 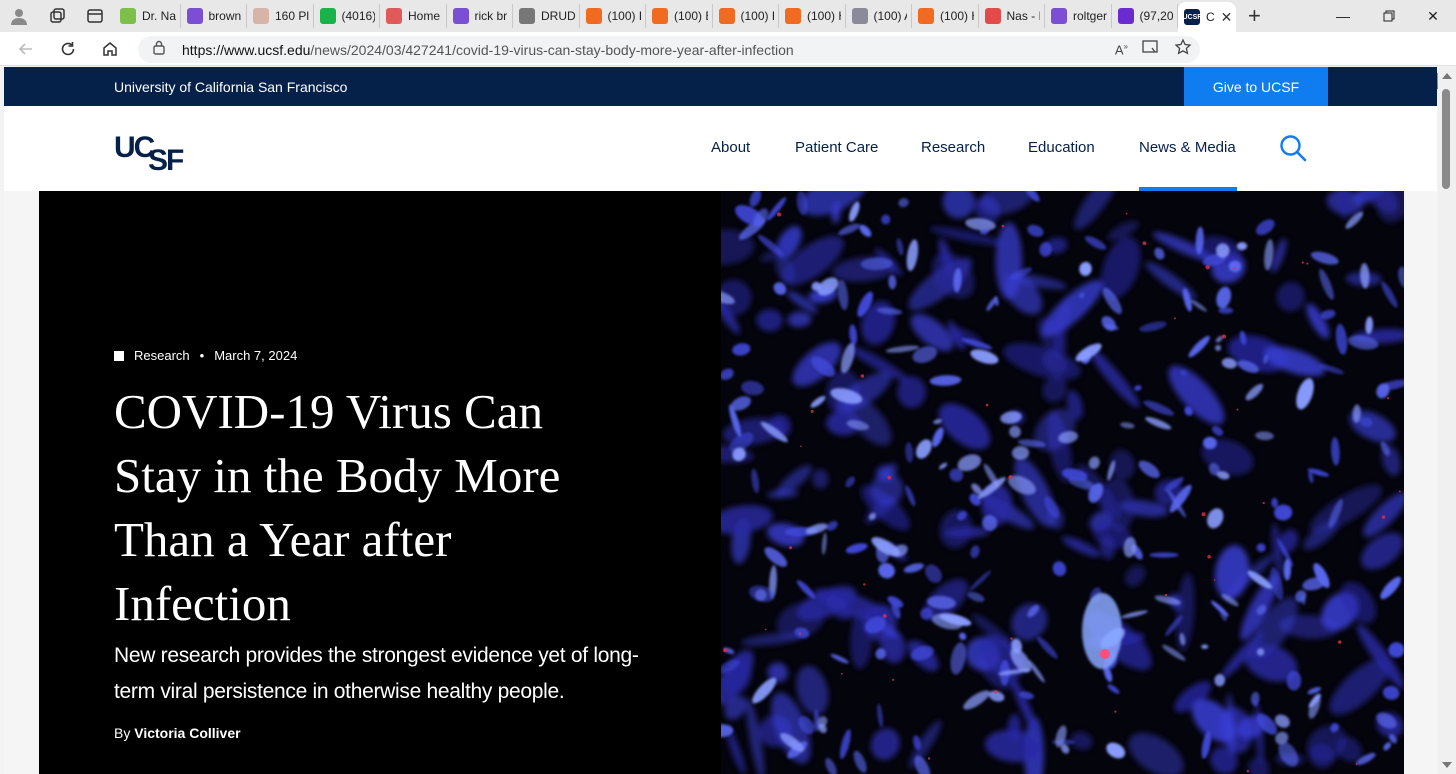 I want to click on lock-icon, so click(x=160, y=49).